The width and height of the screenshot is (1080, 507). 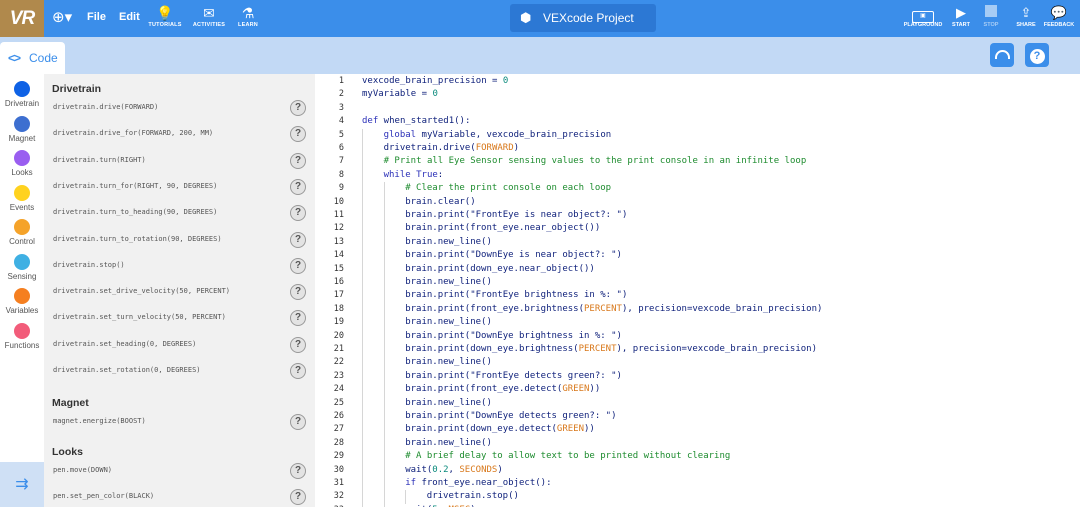 I want to click on code-line: 2 myVariable = 0, so click(x=697, y=94).